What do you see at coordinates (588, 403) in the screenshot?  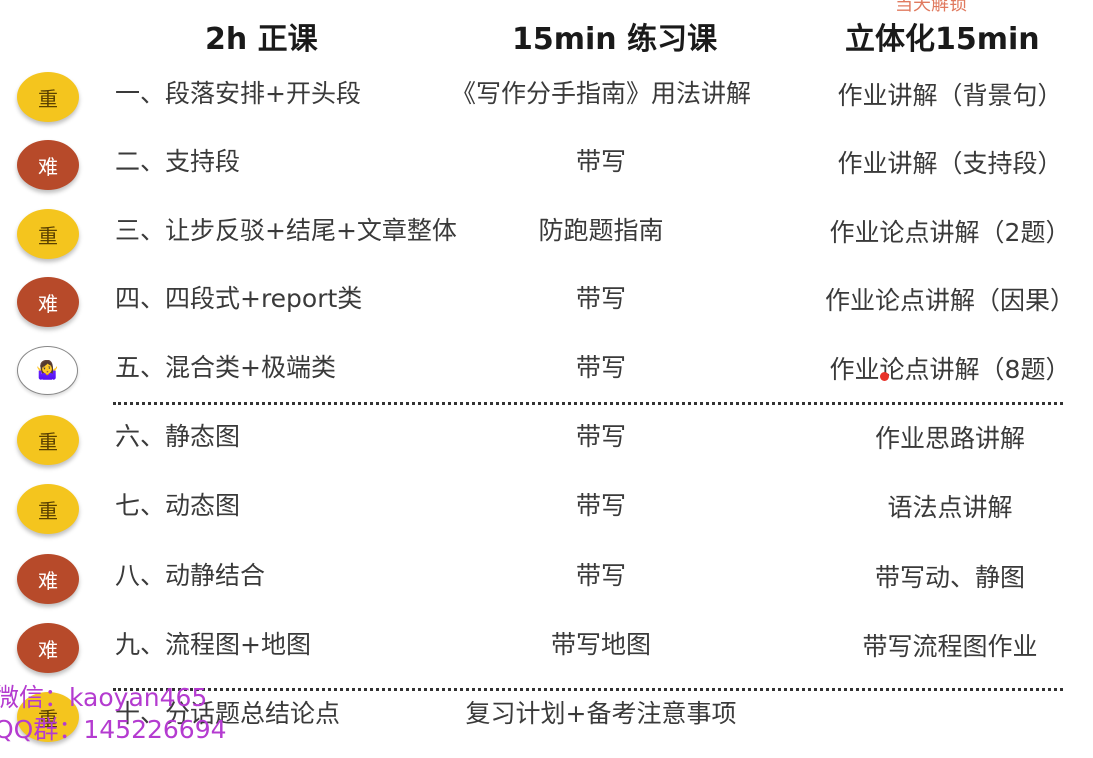 I see `section-divider` at bounding box center [588, 403].